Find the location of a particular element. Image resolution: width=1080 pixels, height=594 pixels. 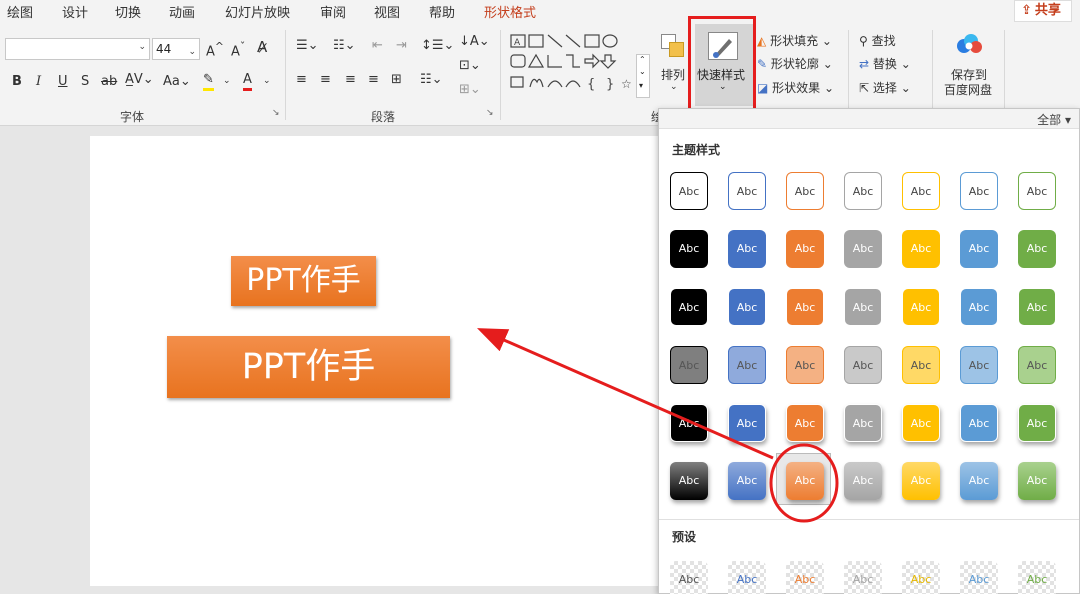

annotation-circle is located at coordinates (804, 483).